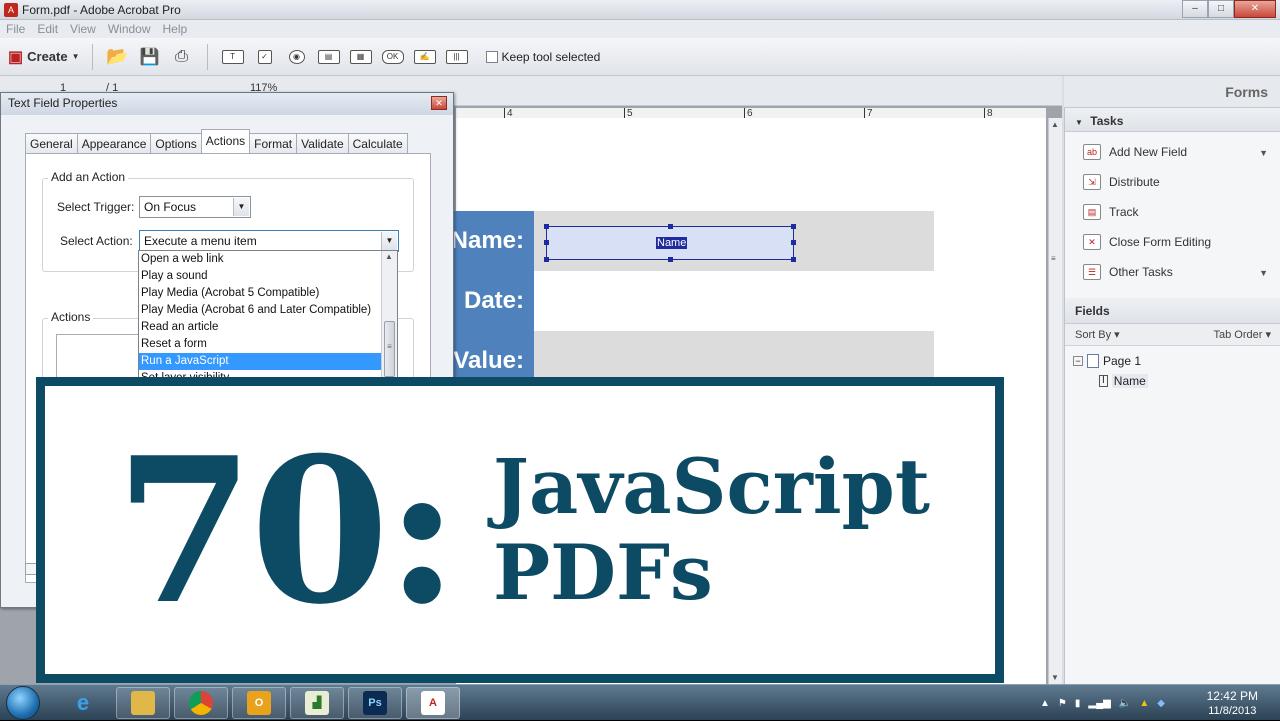  What do you see at coordinates (1111, 212) in the screenshot?
I see `task-track: ▤ Track` at bounding box center [1111, 212].